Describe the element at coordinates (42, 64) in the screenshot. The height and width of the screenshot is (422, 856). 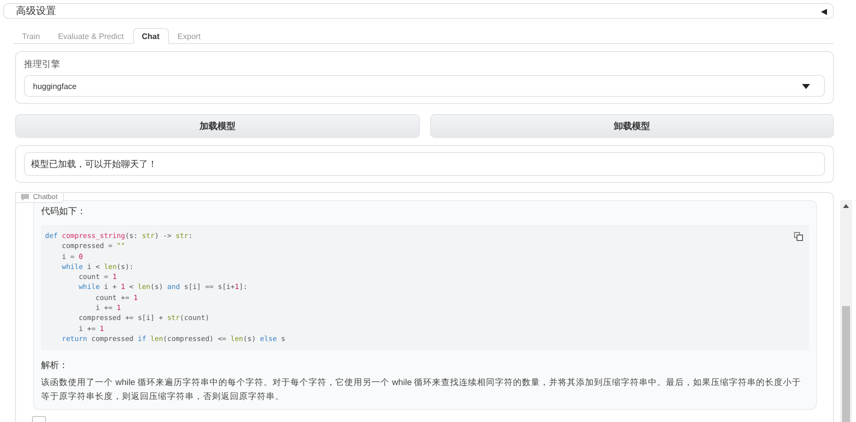
I see `field-label: 推理引擎` at that location.